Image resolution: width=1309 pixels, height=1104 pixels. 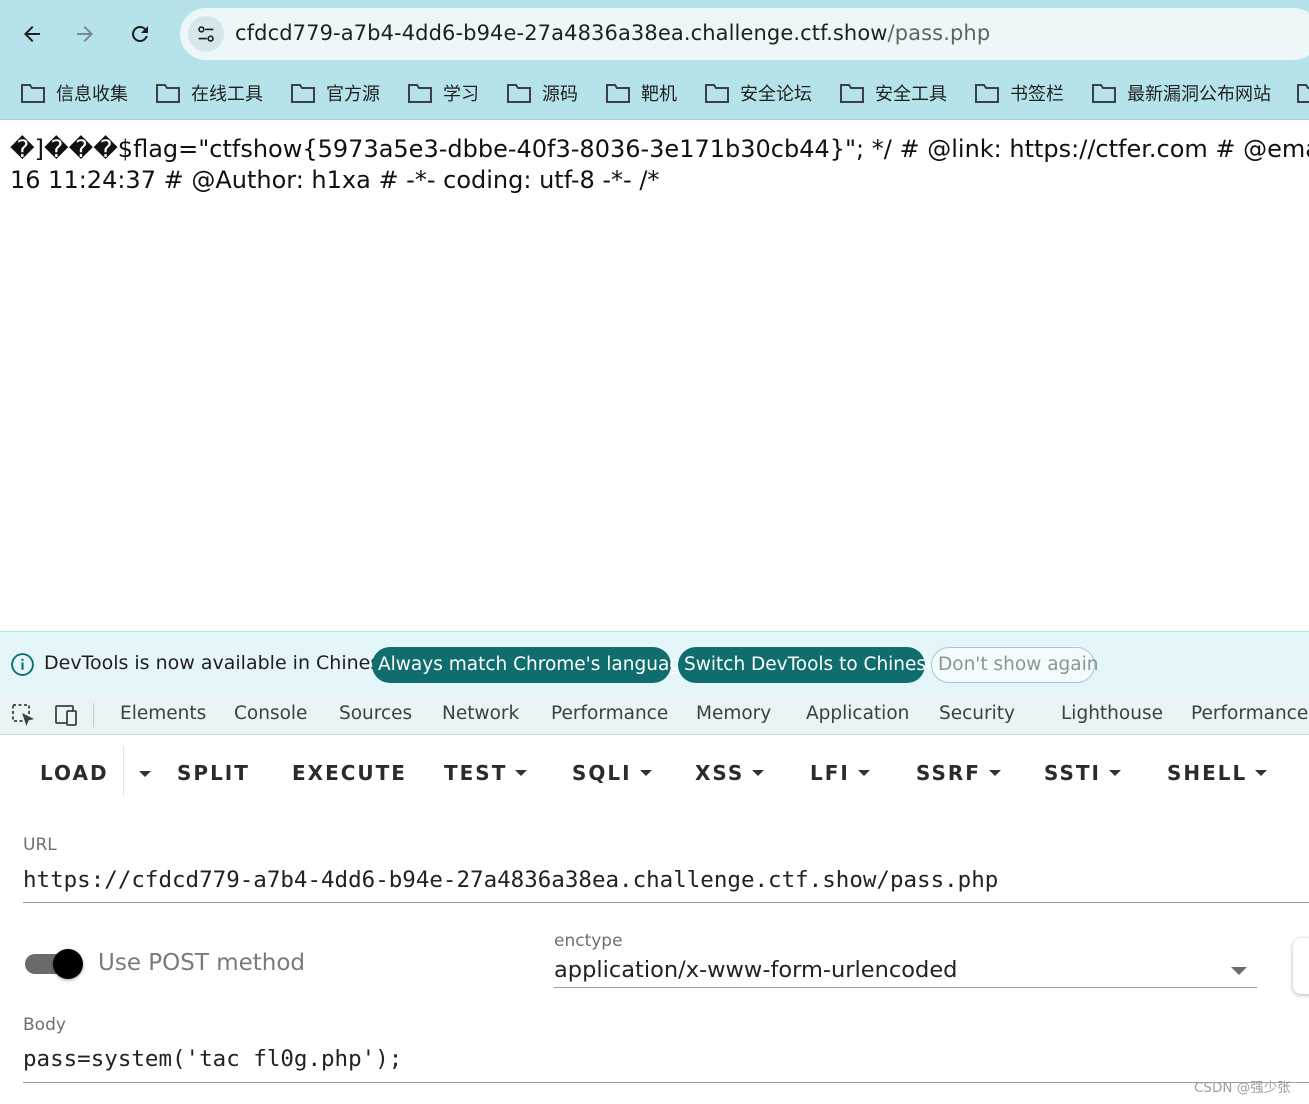 I want to click on watermark: CSDN @强少张, so click(x=1242, y=1088).